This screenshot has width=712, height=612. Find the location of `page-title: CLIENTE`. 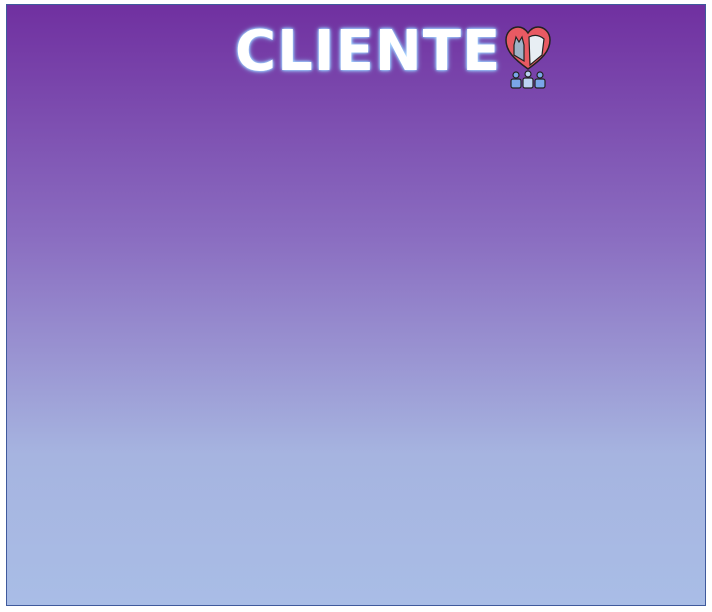

page-title: CLIENTE is located at coordinates (368, 51).